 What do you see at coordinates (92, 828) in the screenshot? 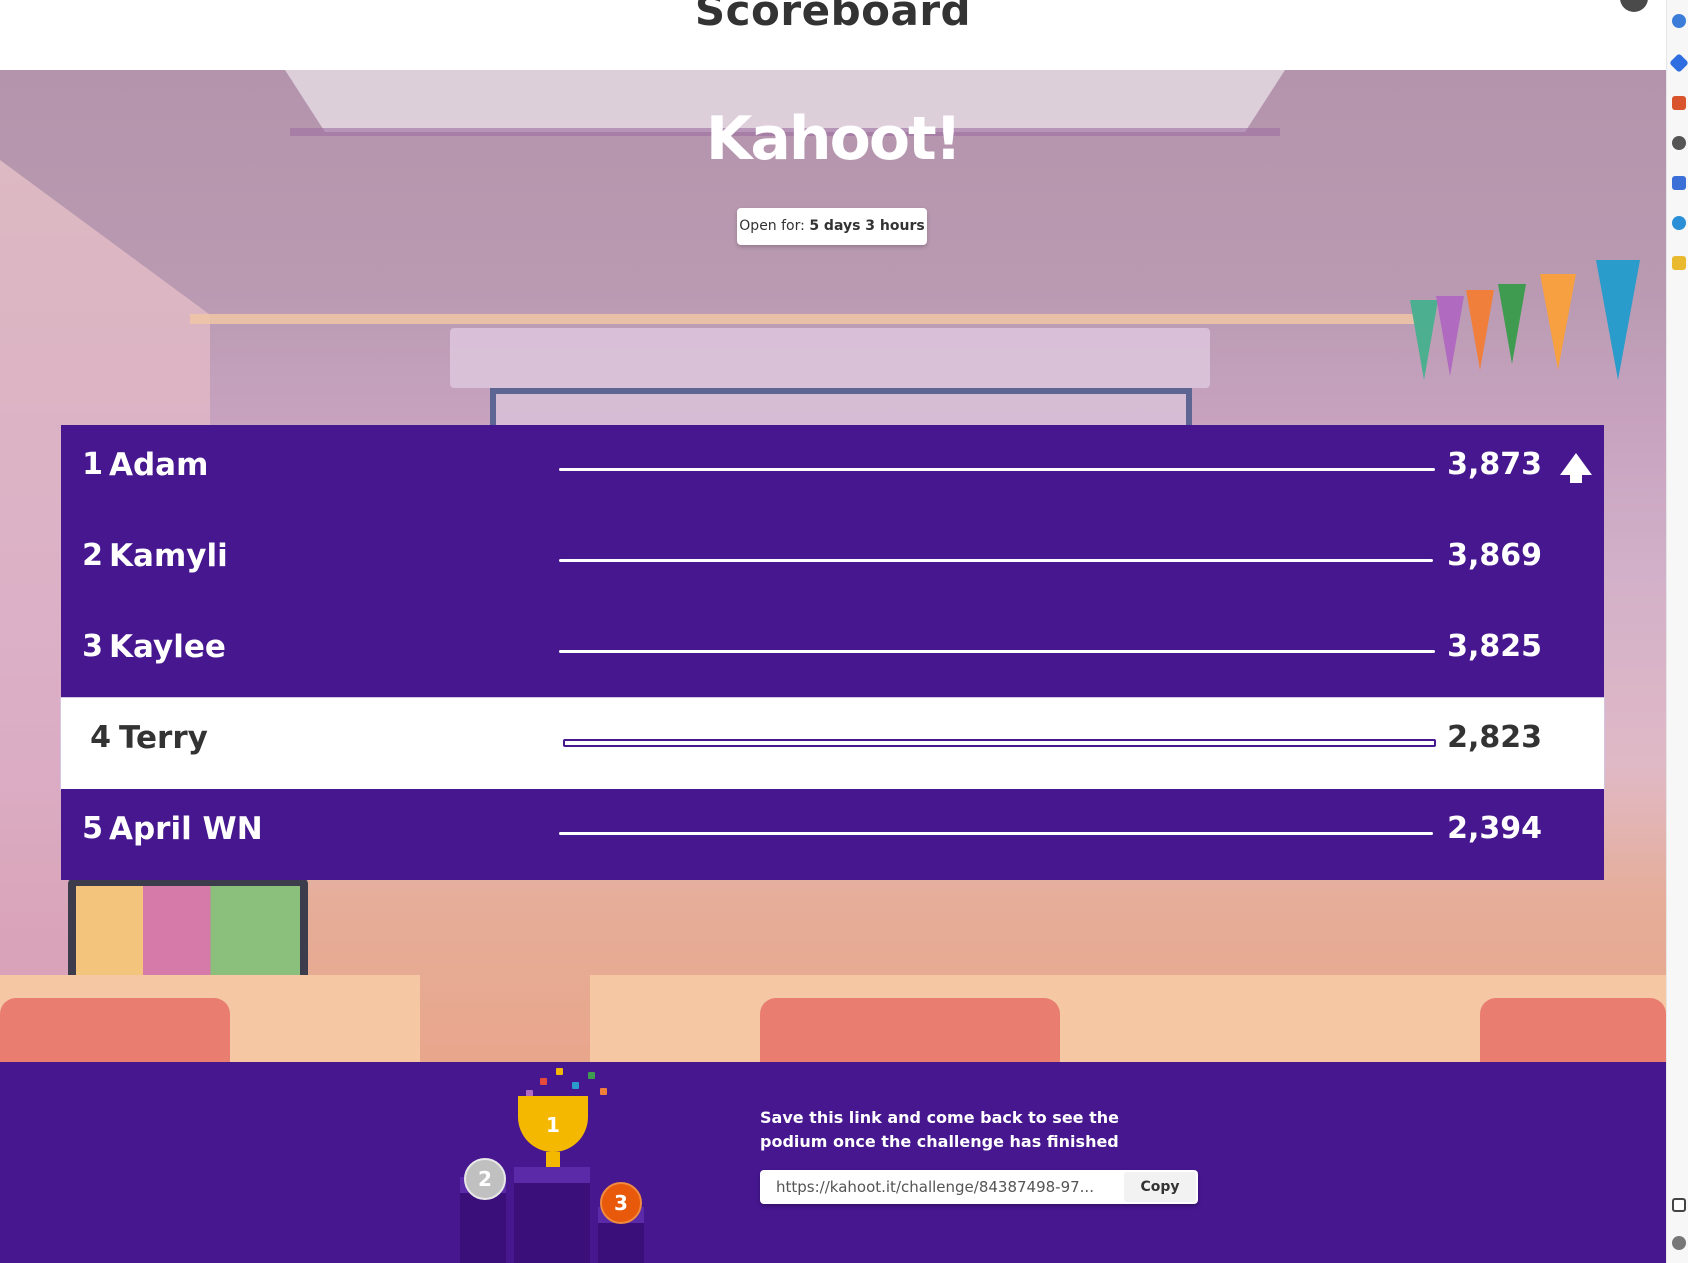
I see `player-rank: 5` at bounding box center [92, 828].